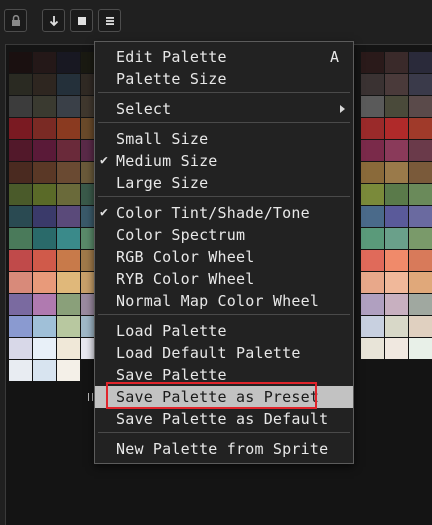 The width and height of the screenshot is (432, 525). I want to click on menu-item-select: Select, so click(224, 109).